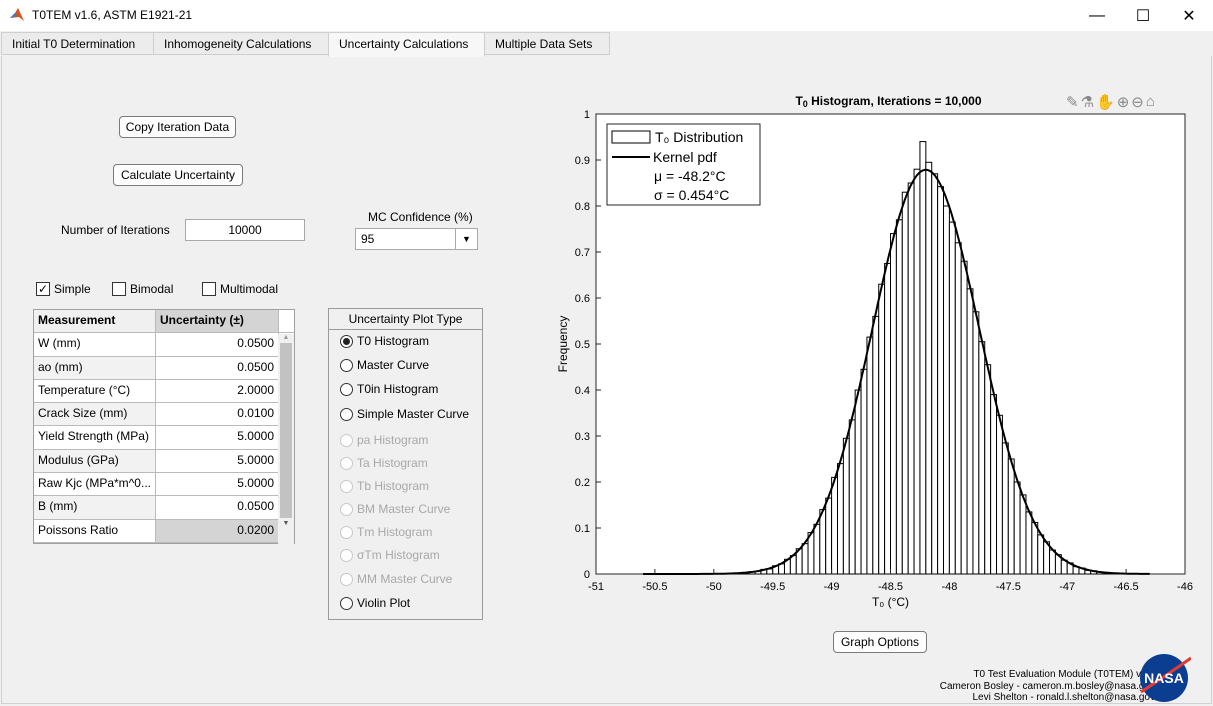  Describe the element at coordinates (1097, 15) in the screenshot. I see `minimize-button: —` at that location.